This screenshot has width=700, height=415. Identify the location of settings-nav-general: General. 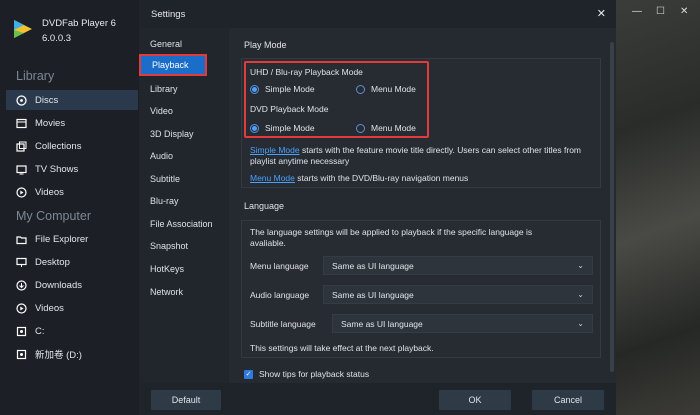
(184, 44).